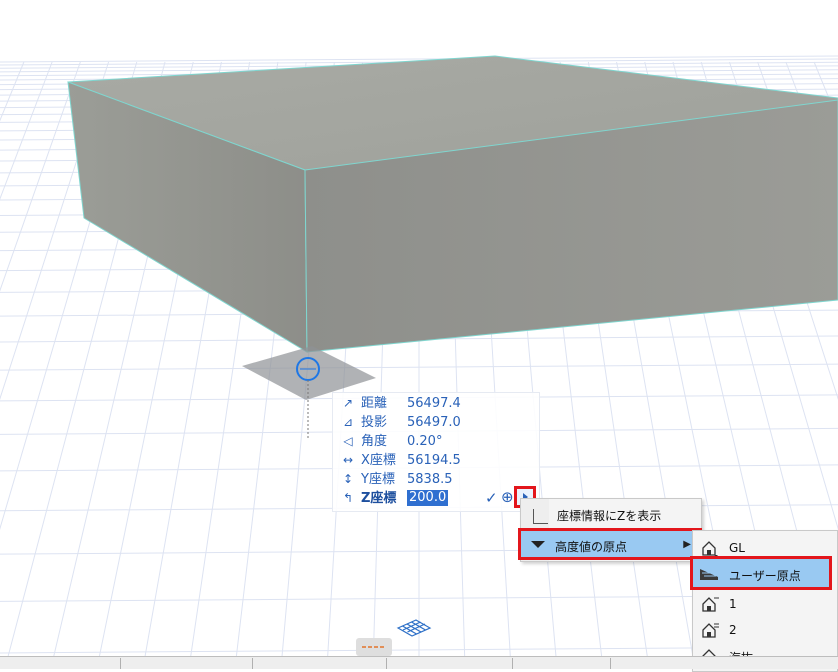 The height and width of the screenshot is (672, 838). What do you see at coordinates (709, 574) in the screenshot?
I see `user-origin-icon` at bounding box center [709, 574].